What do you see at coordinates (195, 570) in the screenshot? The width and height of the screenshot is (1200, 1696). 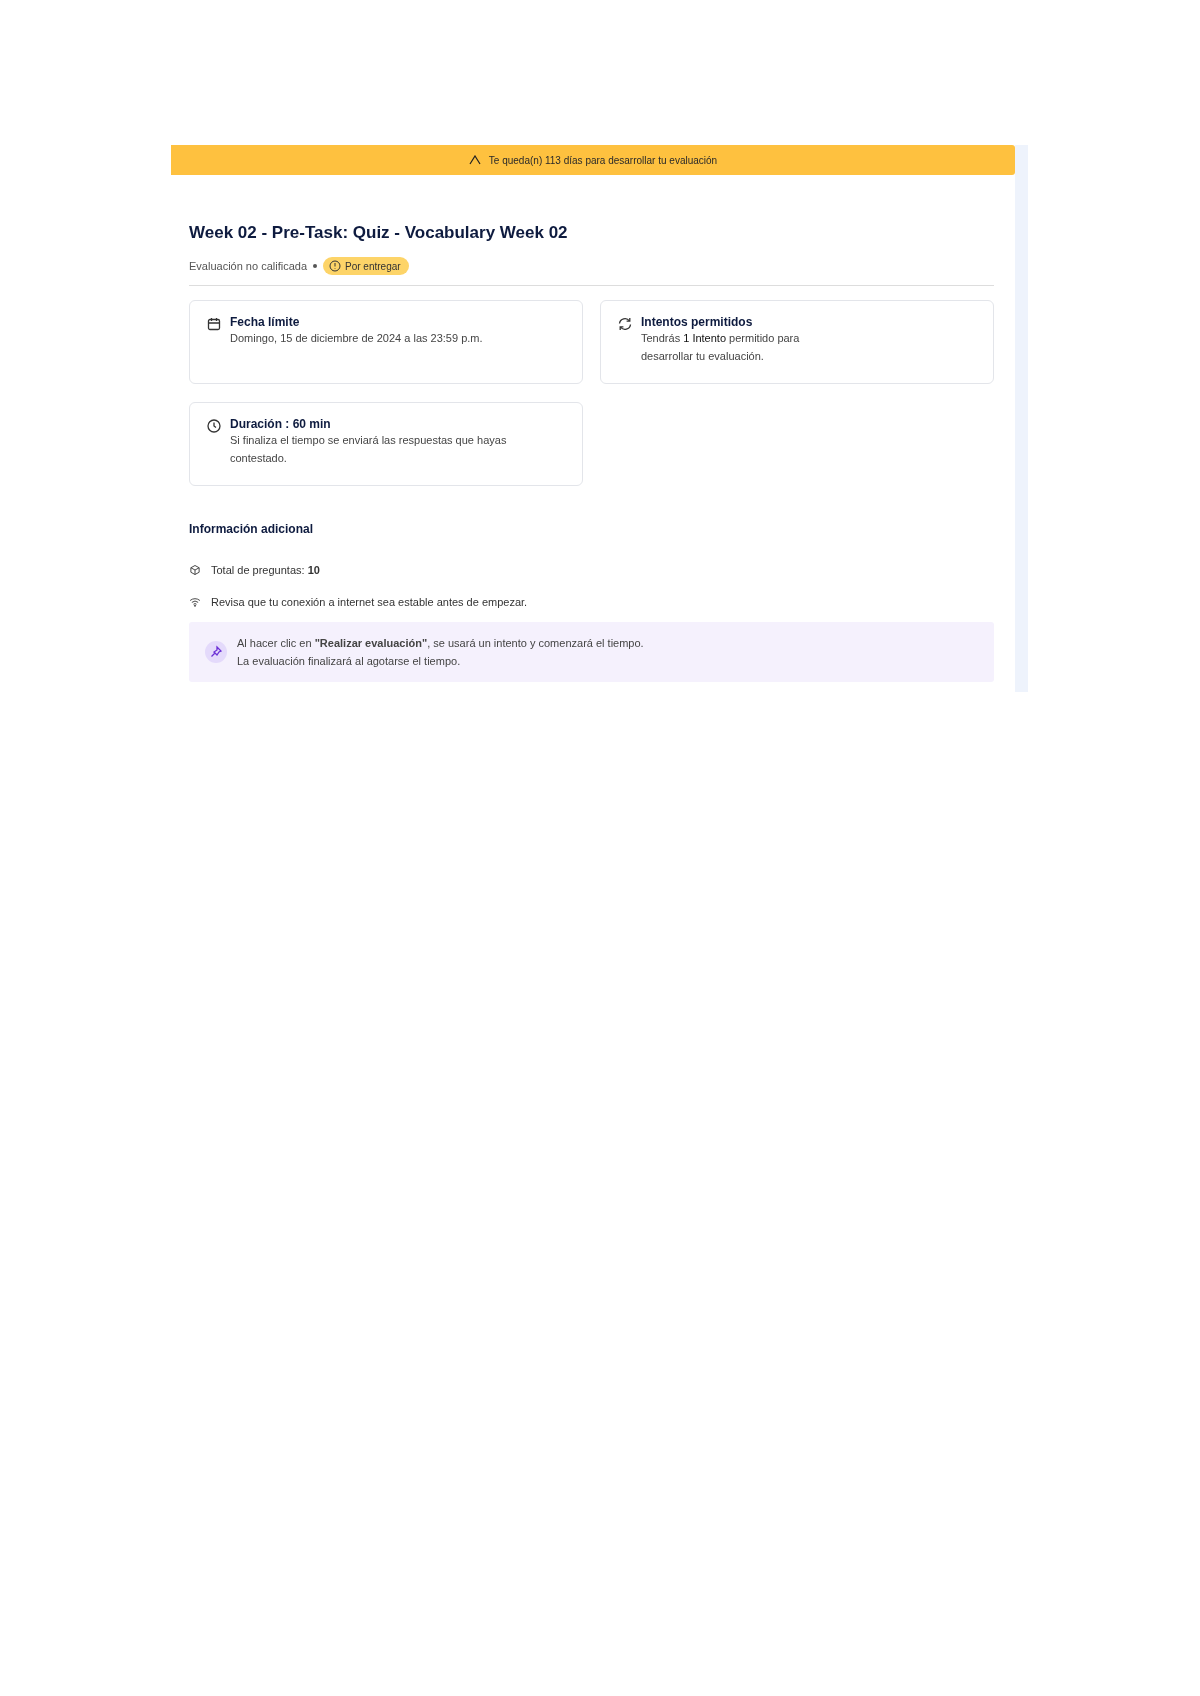 I see `cube-icon` at bounding box center [195, 570].